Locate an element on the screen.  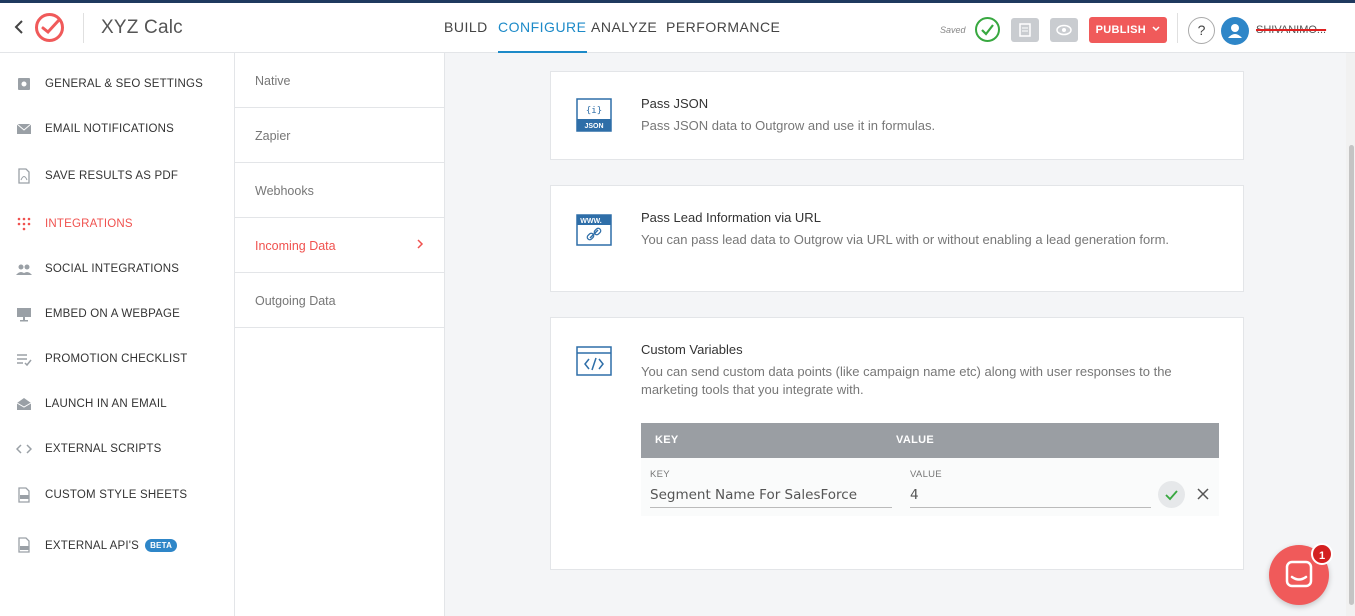
sidebar-item-label: GENERAL & SEO SETTINGS is located at coordinates (124, 84).